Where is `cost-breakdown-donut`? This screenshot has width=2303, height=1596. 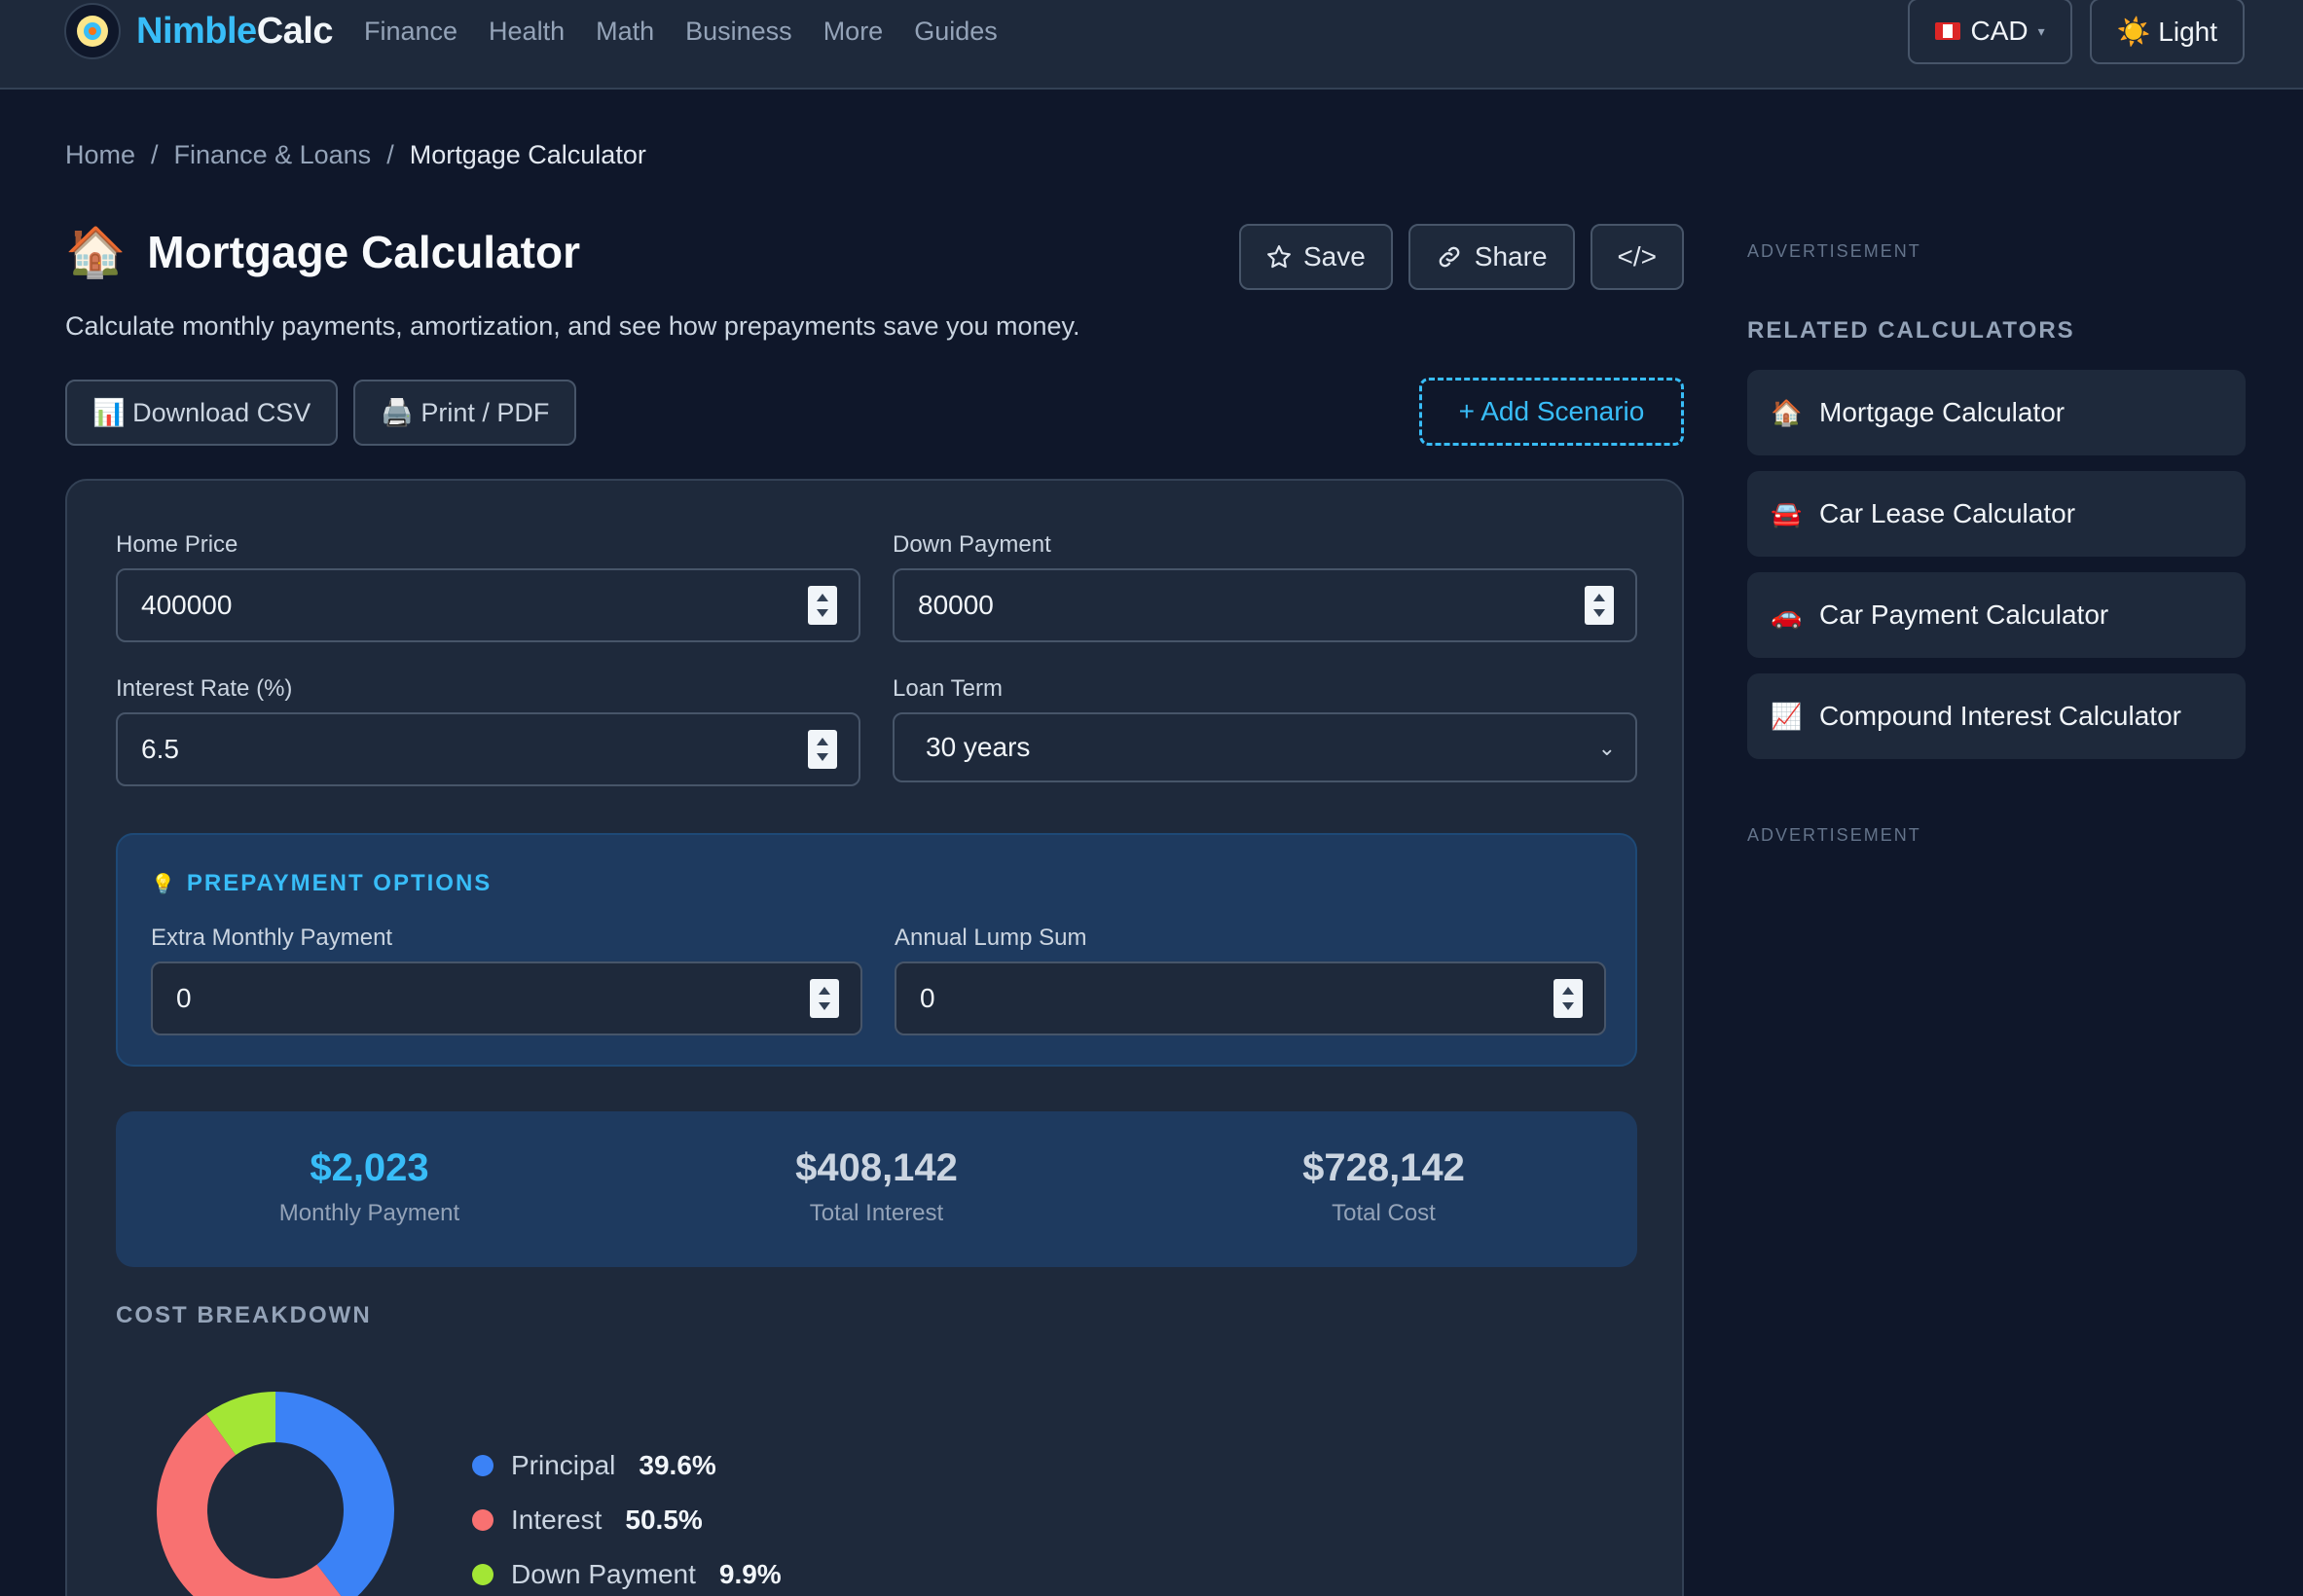
cost-breakdown-donut is located at coordinates (276, 1494).